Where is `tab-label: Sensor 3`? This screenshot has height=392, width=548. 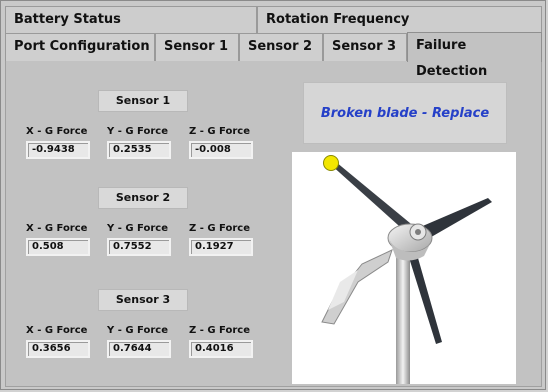
tab-label: Sensor 3 is located at coordinates (364, 46).